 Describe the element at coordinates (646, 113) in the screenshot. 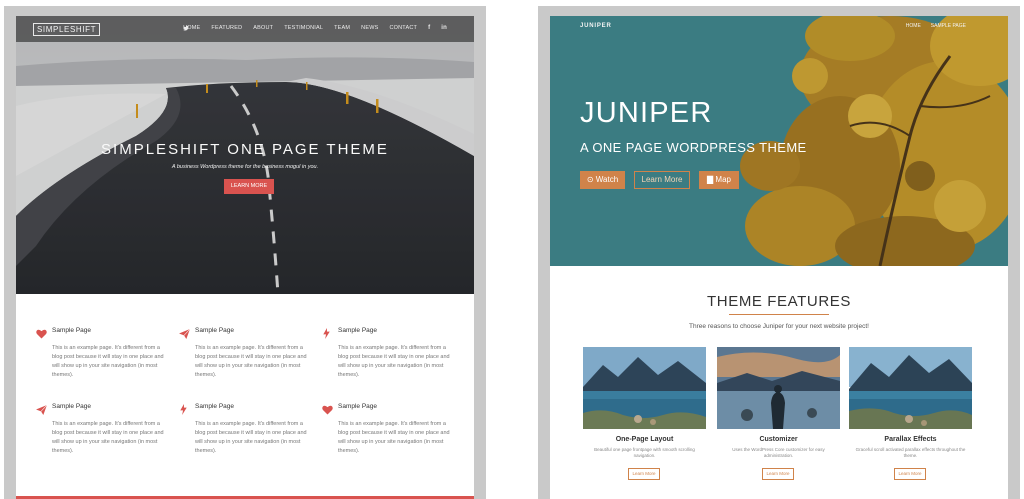

I see `juniper-hero-title: JUNIPER` at that location.